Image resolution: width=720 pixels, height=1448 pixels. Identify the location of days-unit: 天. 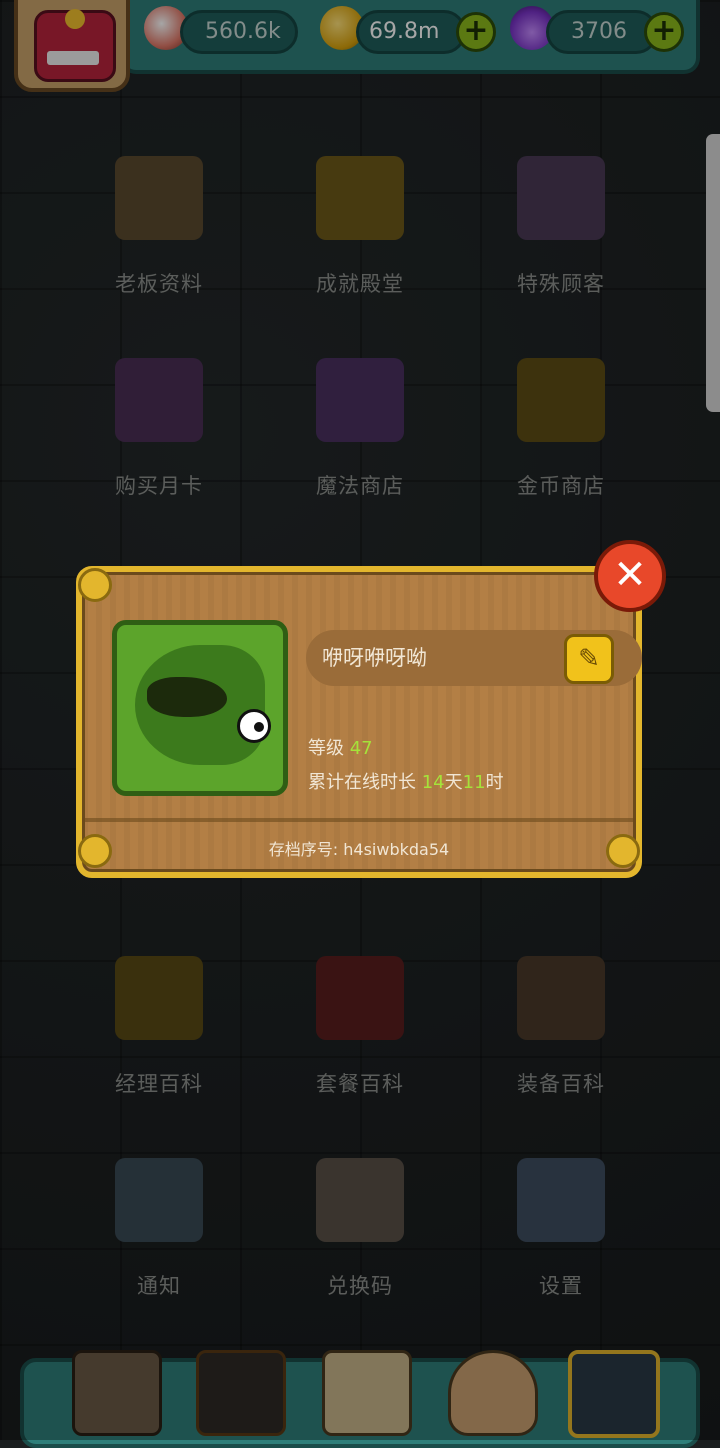
(453, 782).